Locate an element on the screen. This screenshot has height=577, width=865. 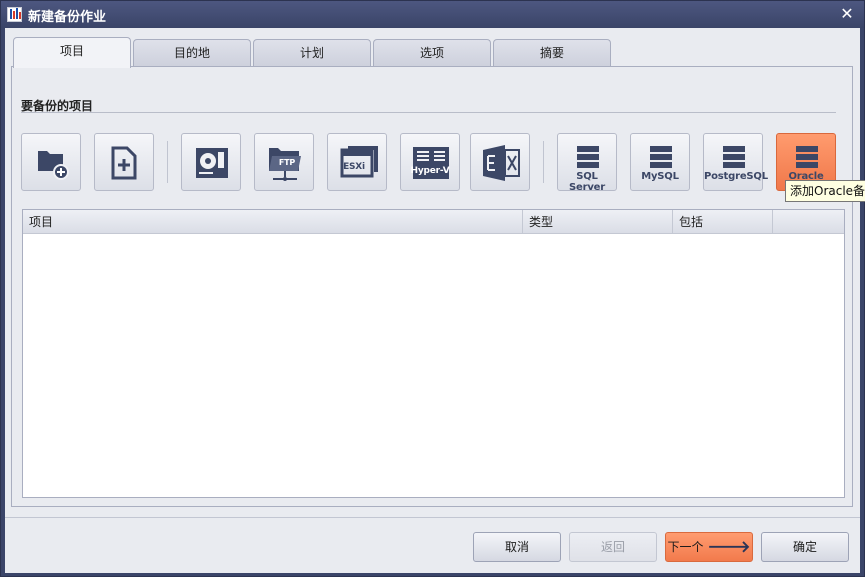
postgresql-label: PostgreSQL is located at coordinates (736, 176).